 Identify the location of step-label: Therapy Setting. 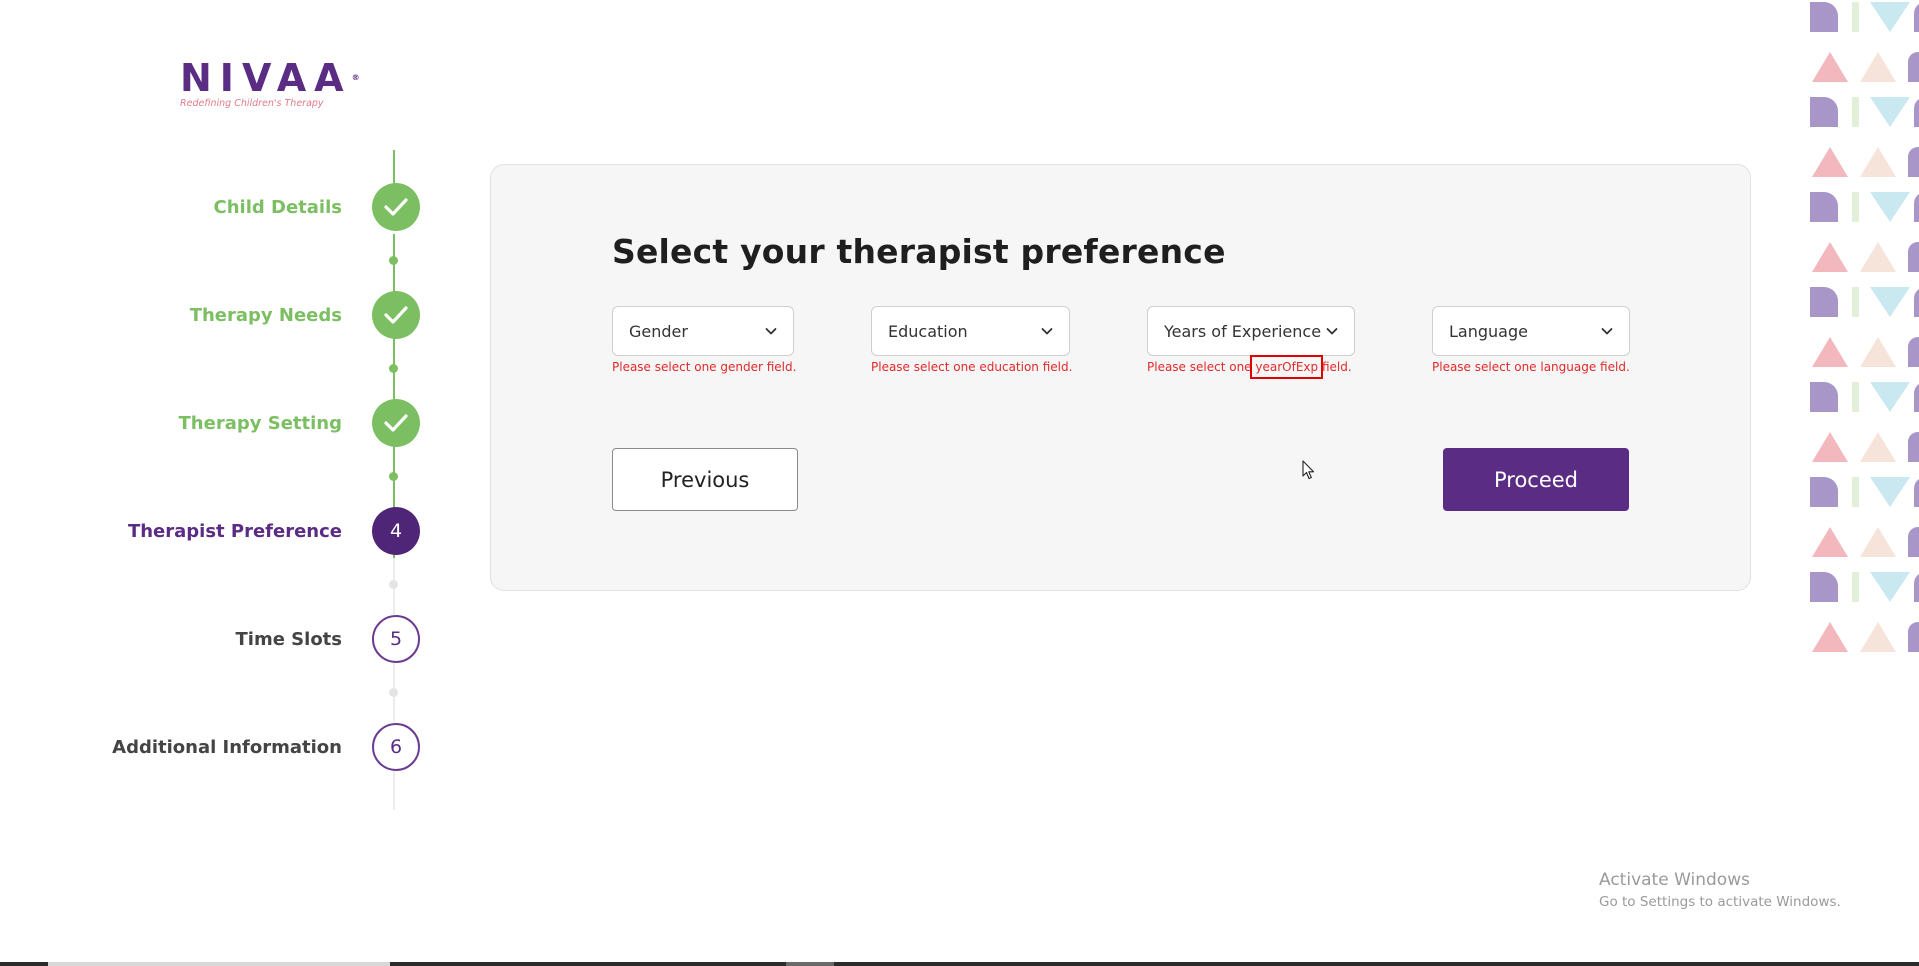
(260, 423).